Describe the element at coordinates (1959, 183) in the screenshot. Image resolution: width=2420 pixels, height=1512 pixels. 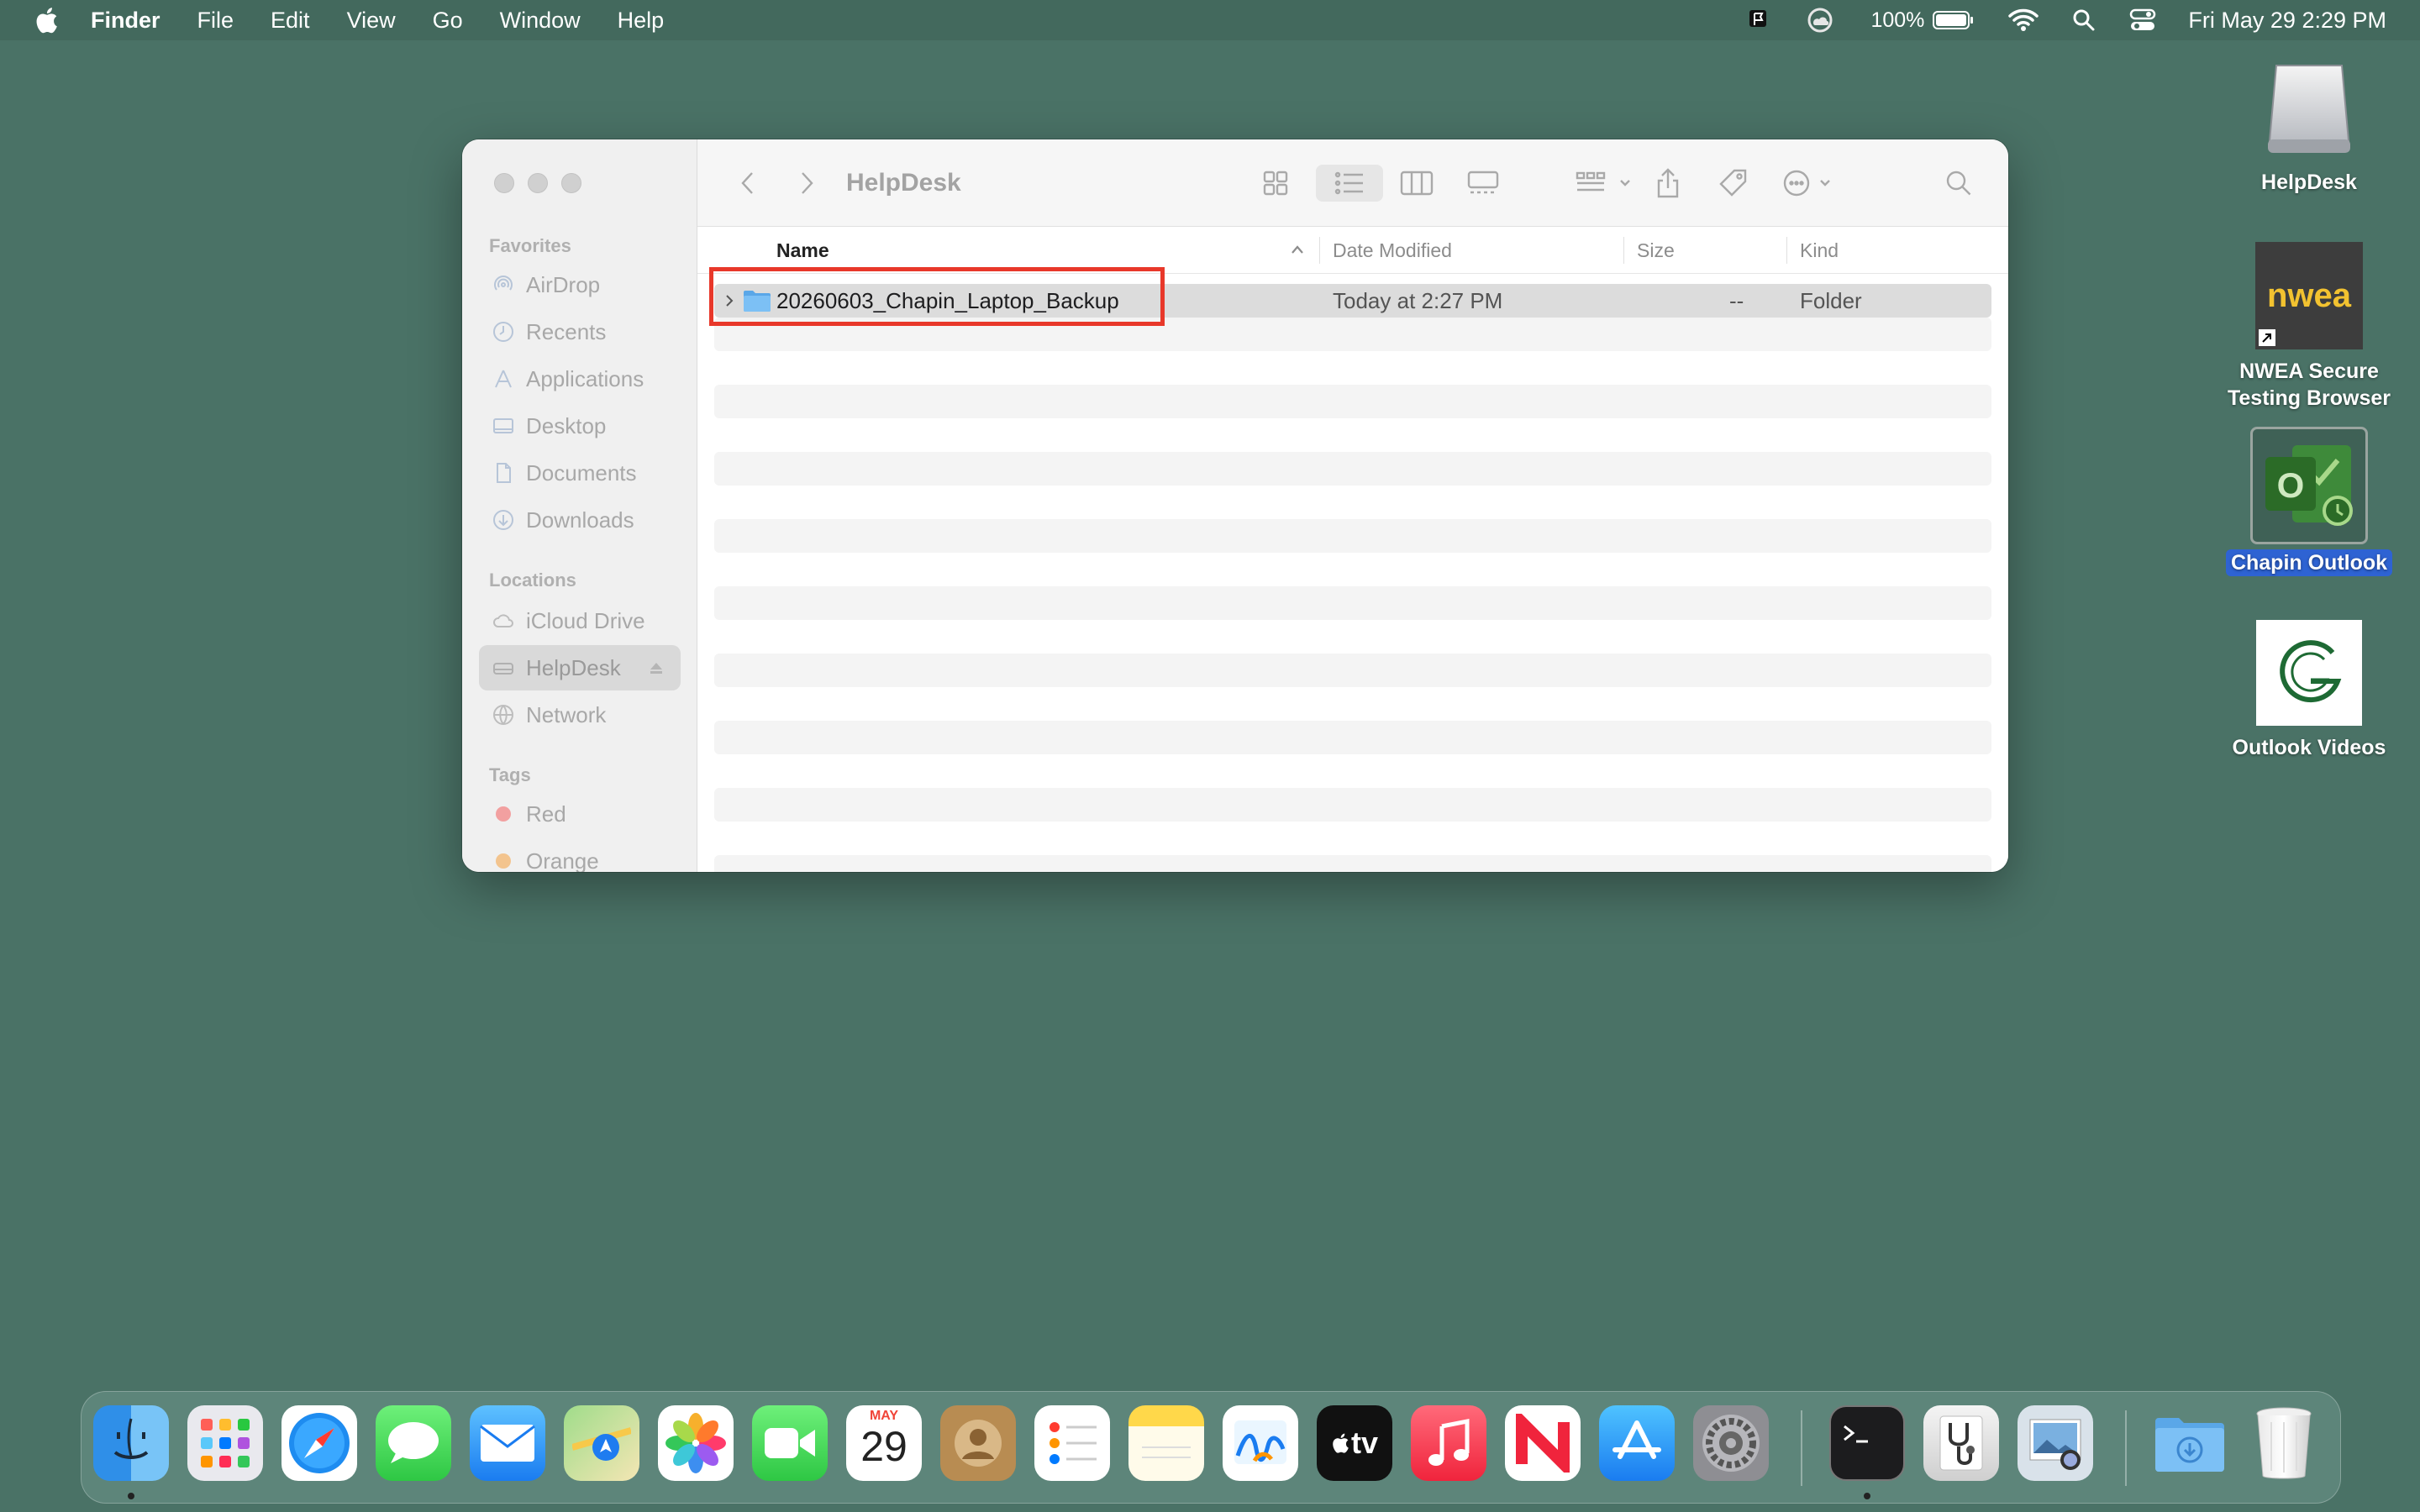
I see `search-button` at that location.